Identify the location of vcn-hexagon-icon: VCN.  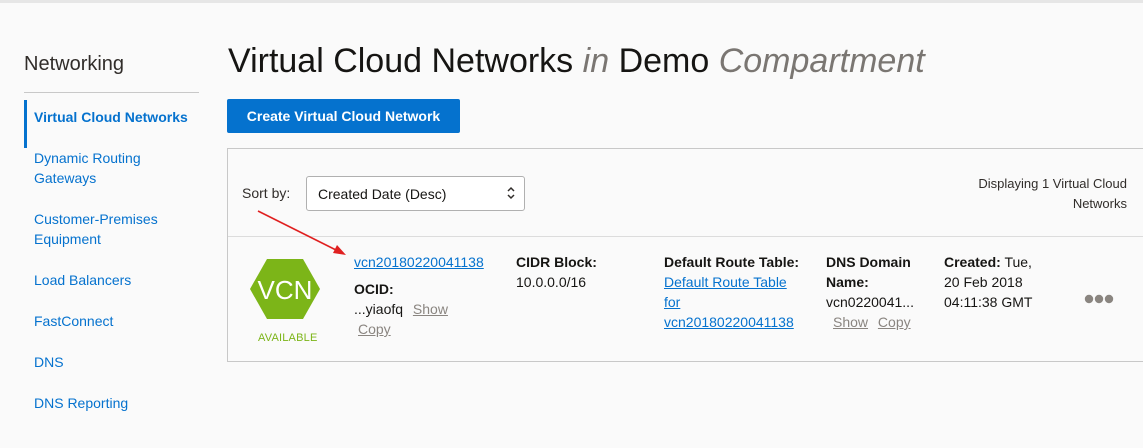
(285, 289).